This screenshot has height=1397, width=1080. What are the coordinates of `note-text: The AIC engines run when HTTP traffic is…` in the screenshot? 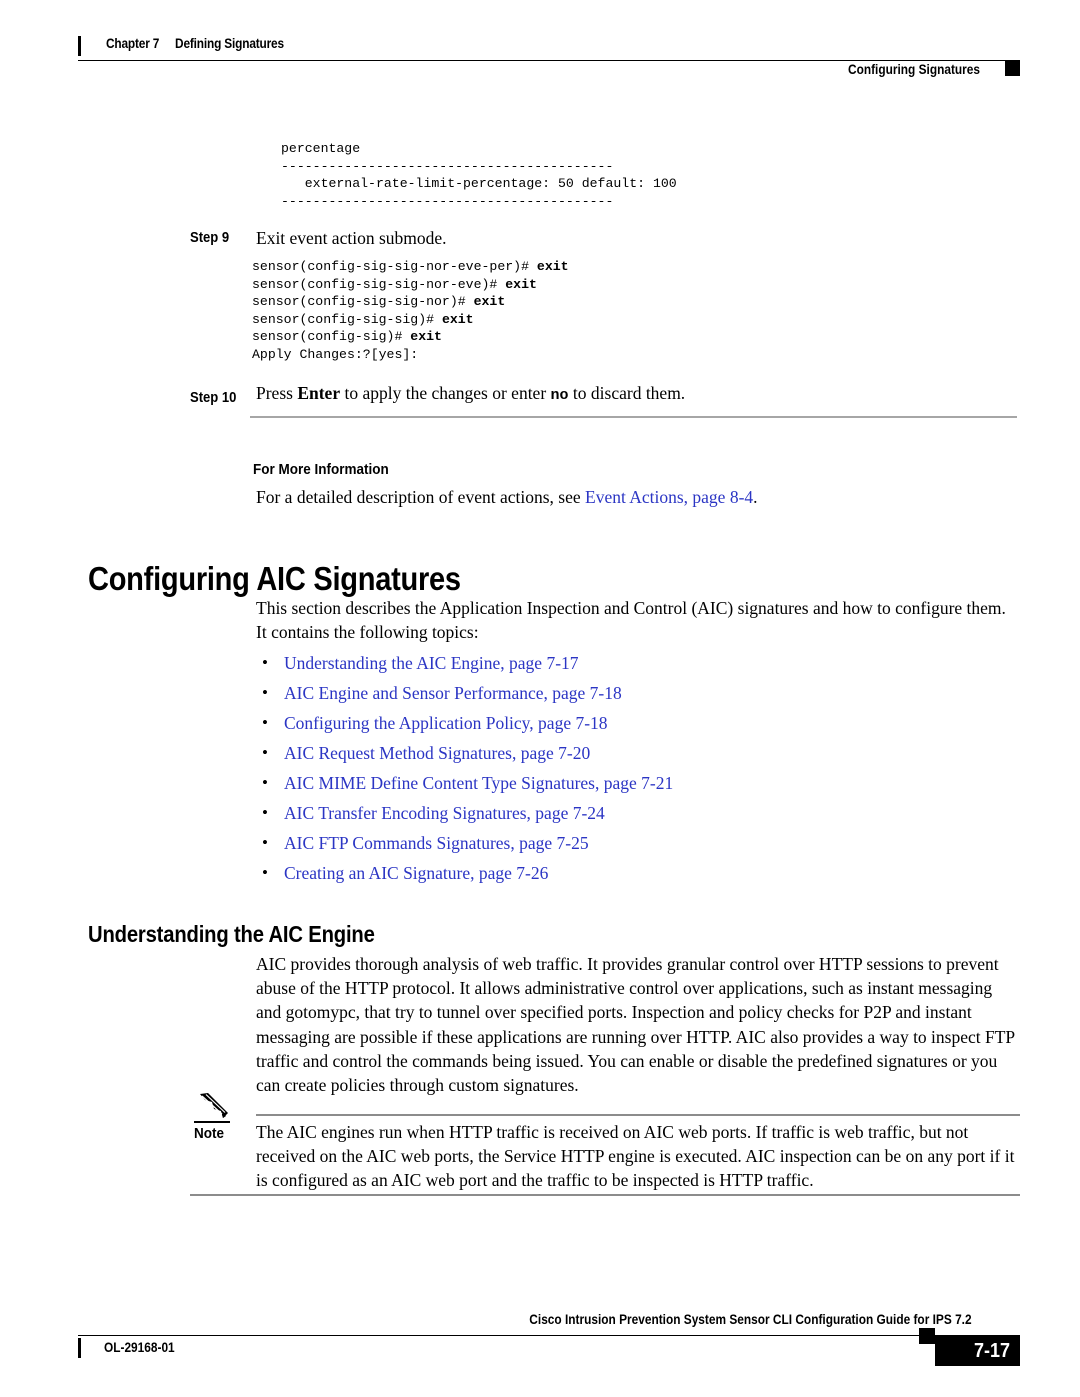 It's located at (635, 1156).